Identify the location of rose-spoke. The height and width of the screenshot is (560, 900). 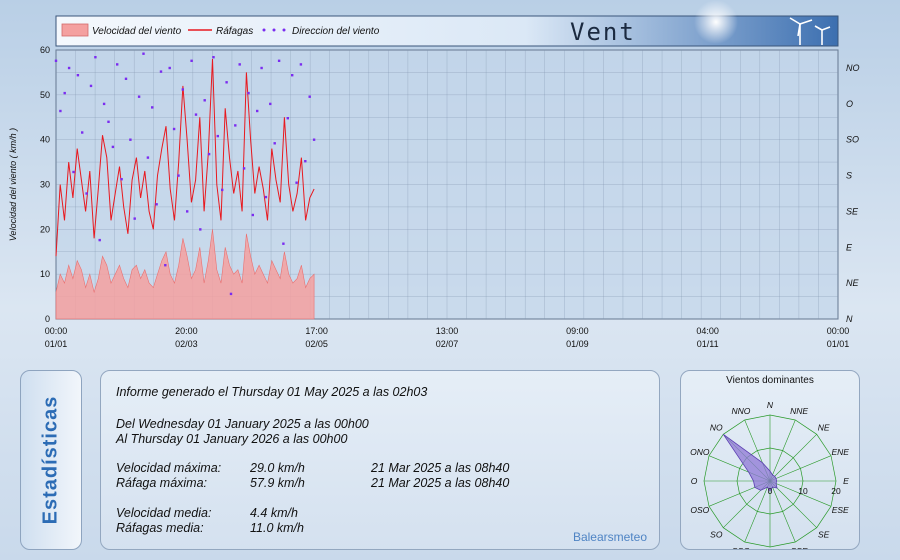
(793, 458).